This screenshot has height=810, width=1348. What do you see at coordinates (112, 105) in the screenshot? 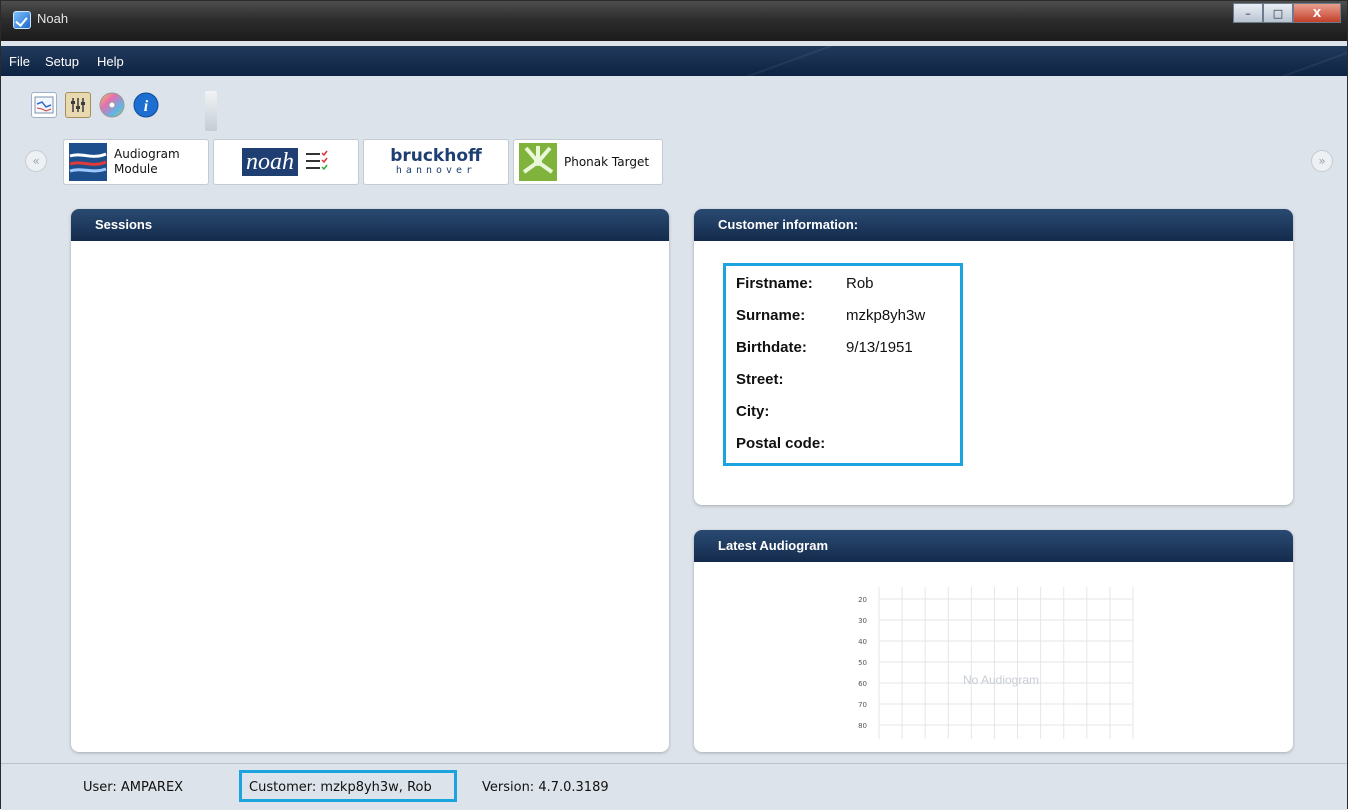
I see `cd-disc-icon` at bounding box center [112, 105].